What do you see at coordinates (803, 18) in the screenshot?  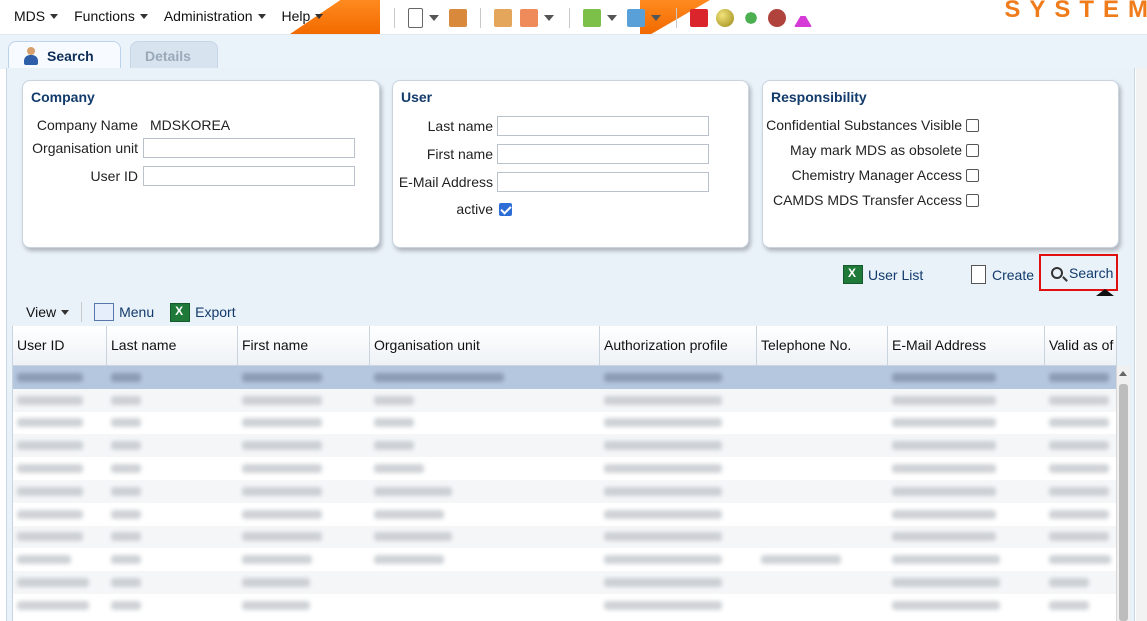 I see `flask-icon` at bounding box center [803, 18].